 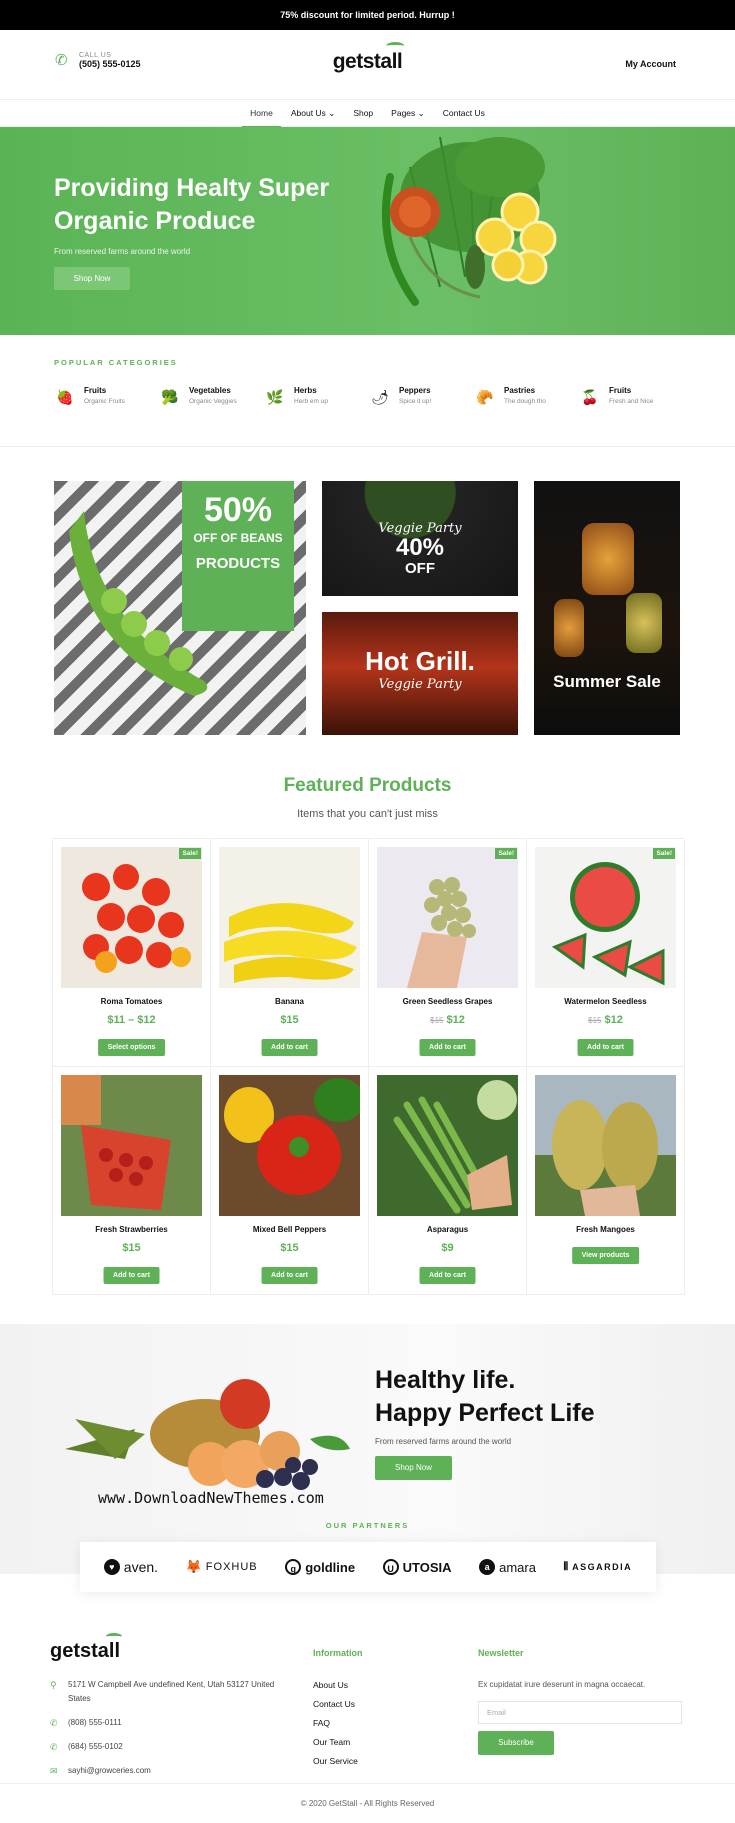 I want to click on nav-home: Home, so click(x=261, y=114).